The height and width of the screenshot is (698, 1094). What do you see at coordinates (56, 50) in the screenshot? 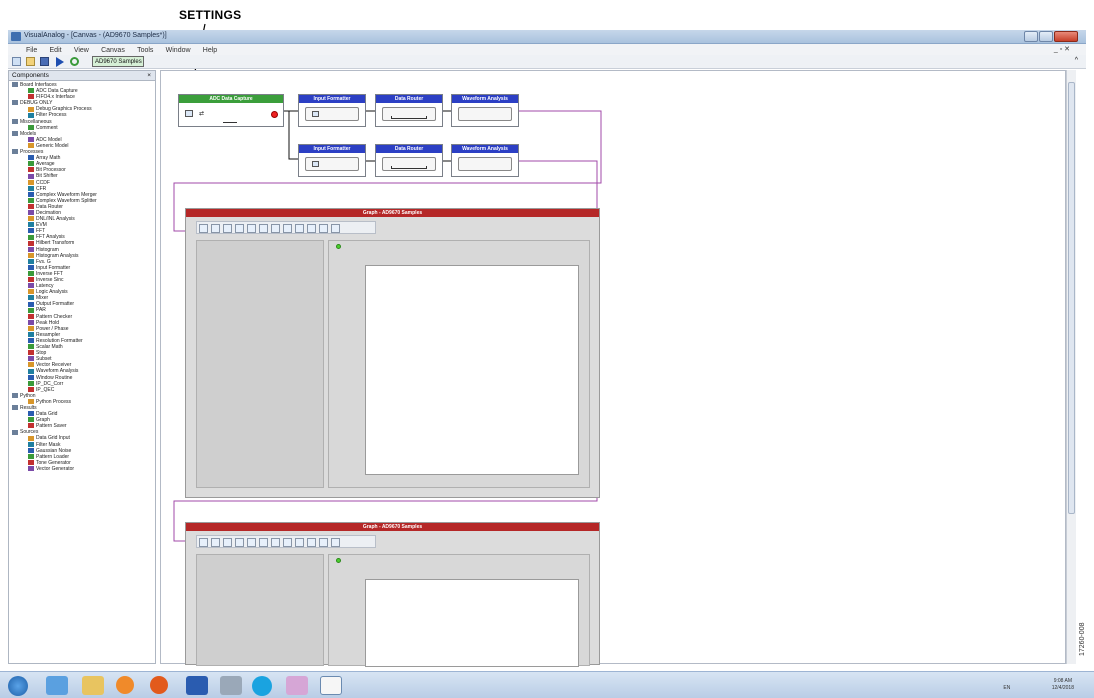
I see `menu-edit: Edit` at bounding box center [56, 50].